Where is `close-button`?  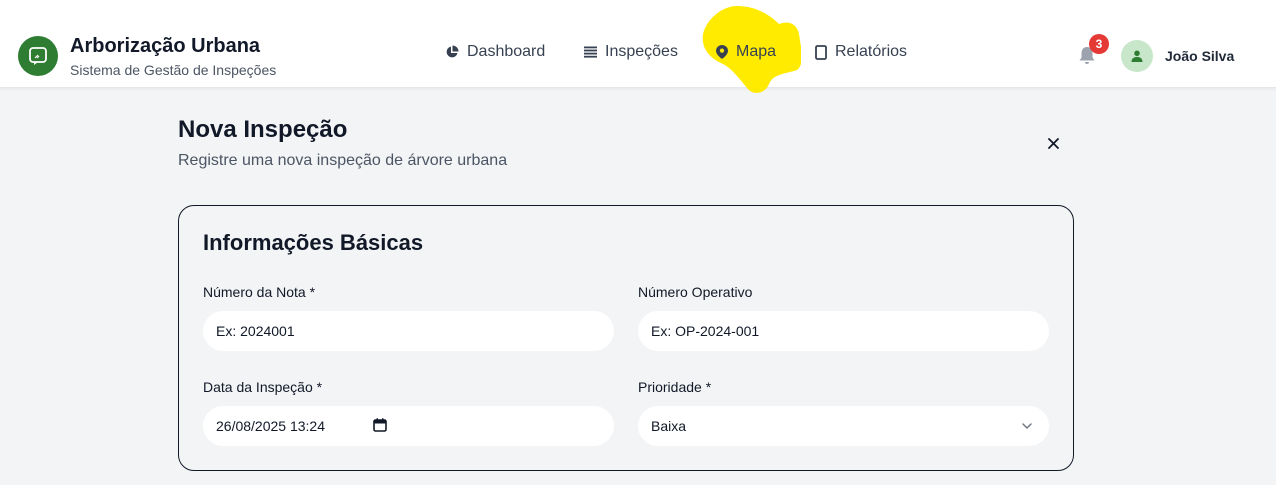 close-button is located at coordinates (1053, 143).